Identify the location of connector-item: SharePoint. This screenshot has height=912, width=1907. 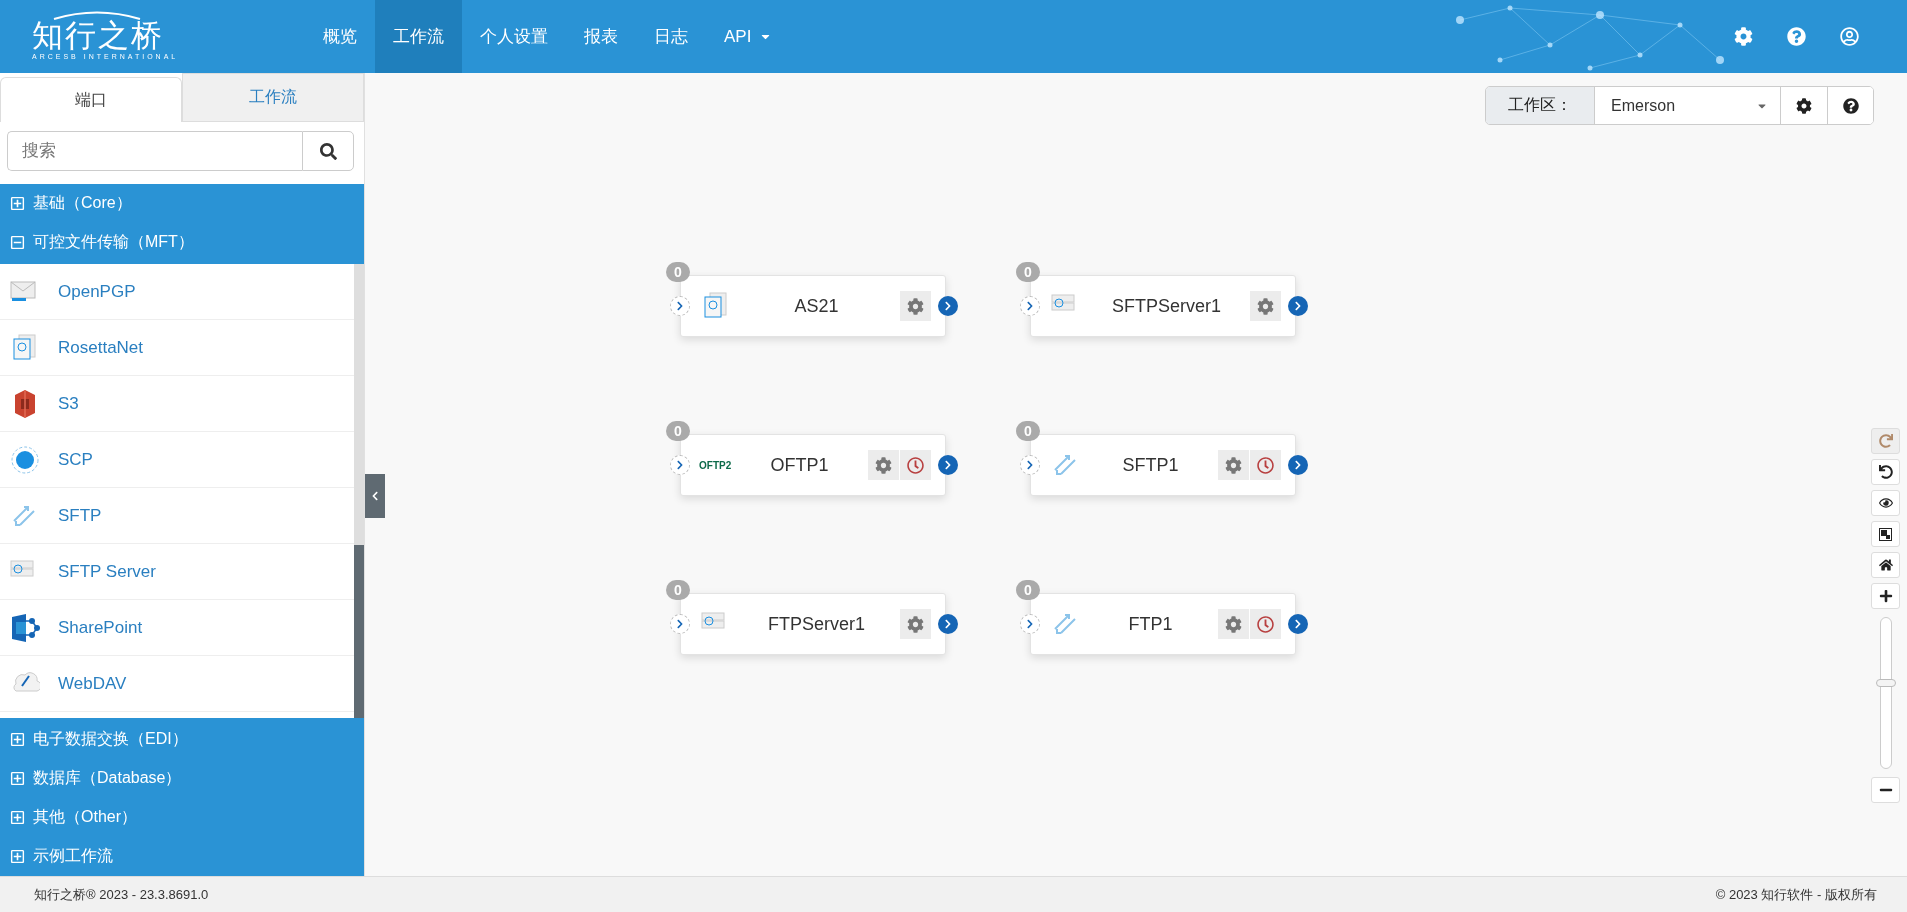
(177, 628).